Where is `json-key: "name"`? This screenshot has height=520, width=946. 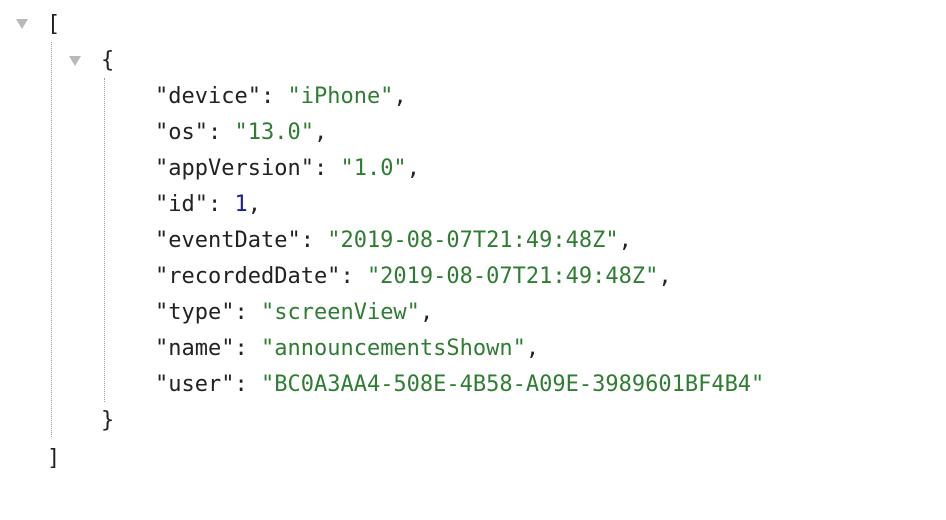
json-key: "name" is located at coordinates (195, 348).